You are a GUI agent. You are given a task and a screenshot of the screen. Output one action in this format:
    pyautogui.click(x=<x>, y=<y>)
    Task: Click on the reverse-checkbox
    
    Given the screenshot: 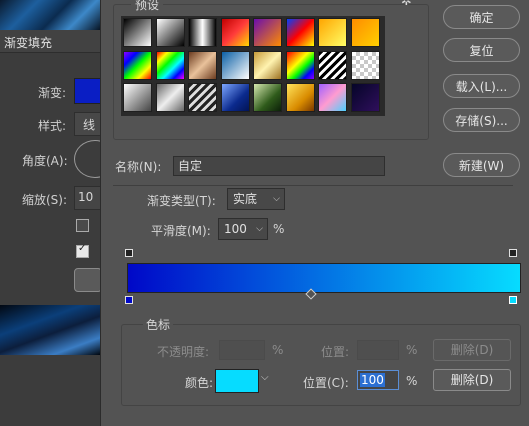 What is the action you would take?
    pyautogui.click(x=82, y=225)
    